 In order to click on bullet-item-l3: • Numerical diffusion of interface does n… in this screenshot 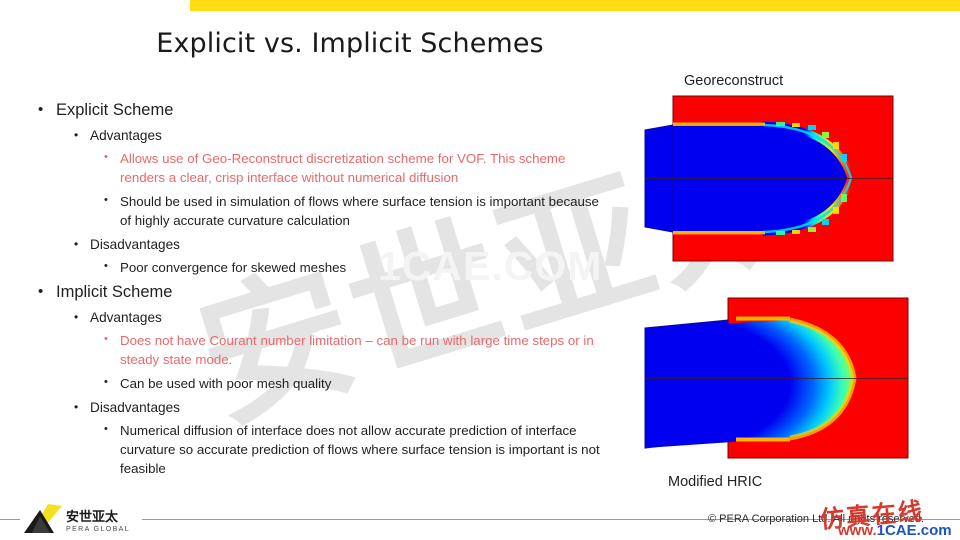, I will do `click(358, 450)`.